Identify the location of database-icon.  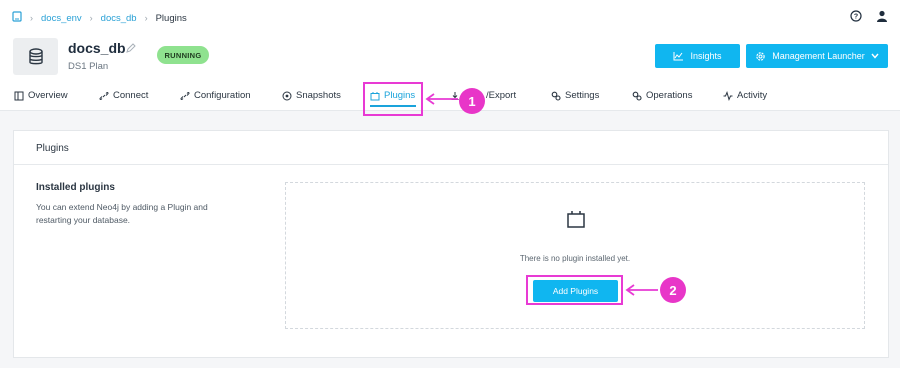
(35, 55).